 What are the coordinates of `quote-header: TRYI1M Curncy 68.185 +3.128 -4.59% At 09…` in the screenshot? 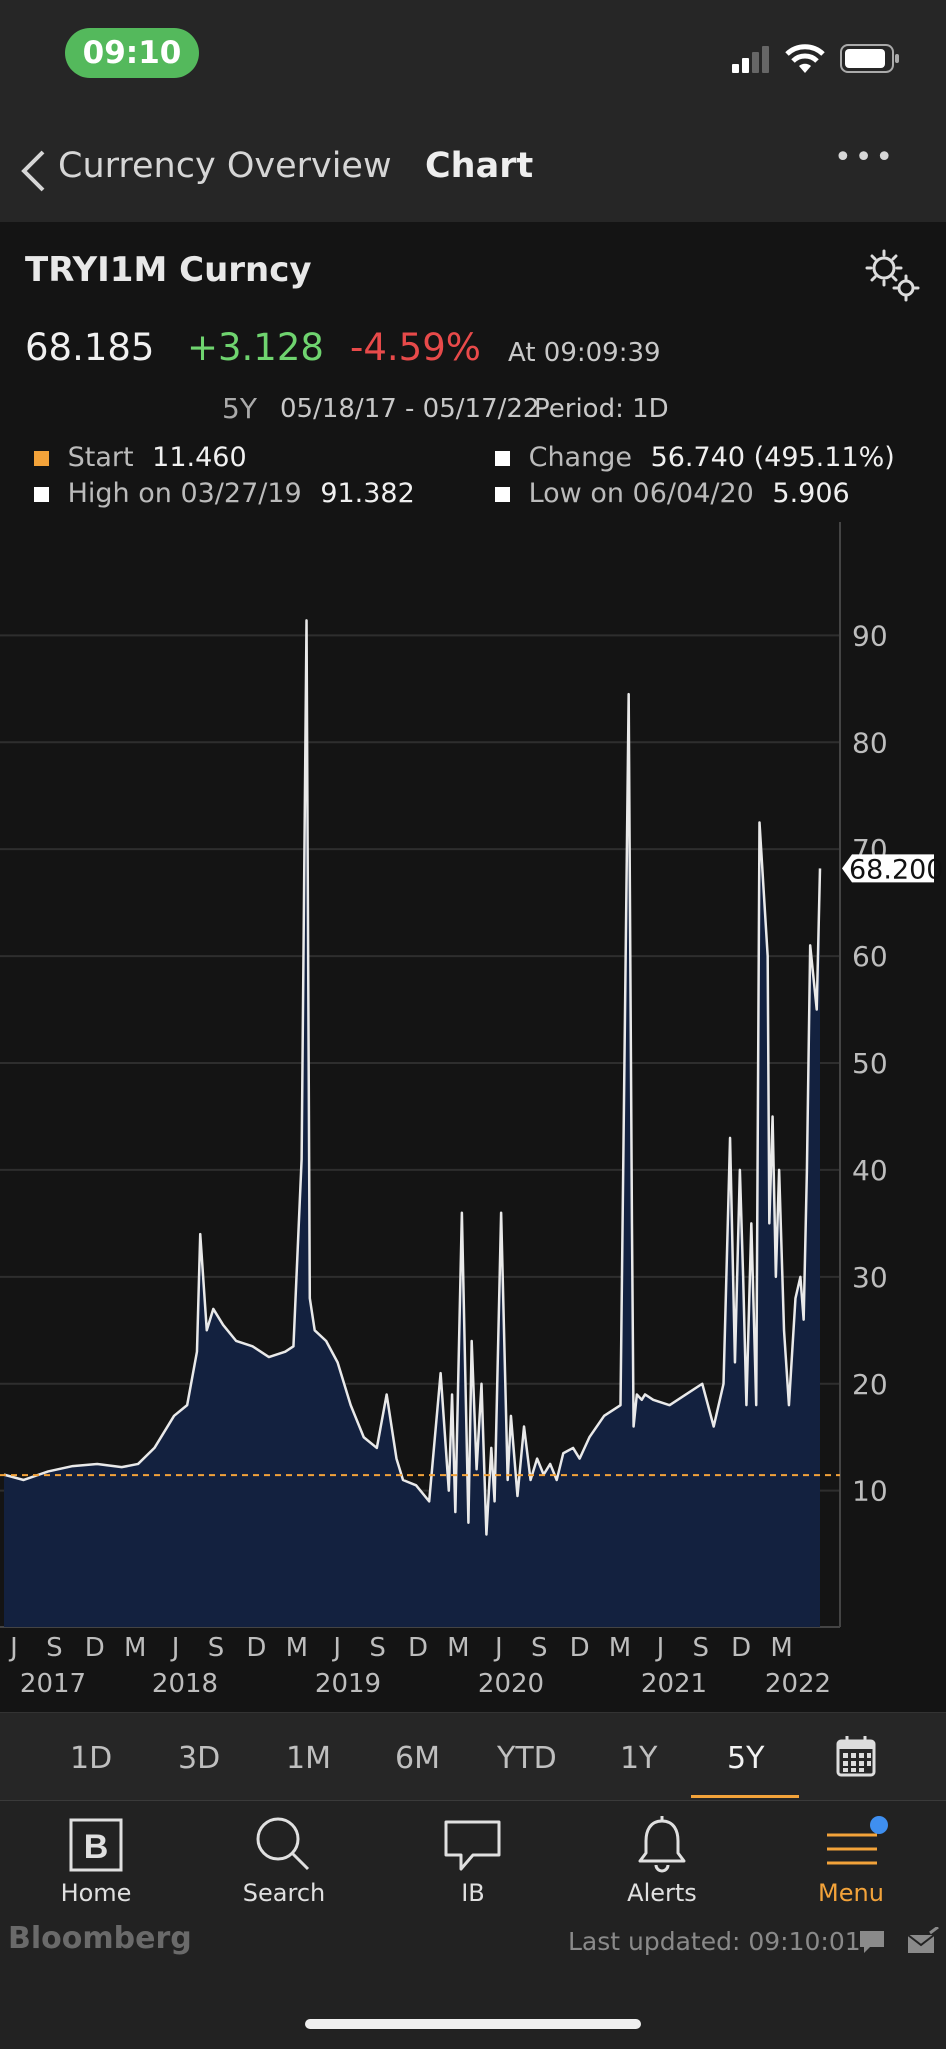 It's located at (473, 372).